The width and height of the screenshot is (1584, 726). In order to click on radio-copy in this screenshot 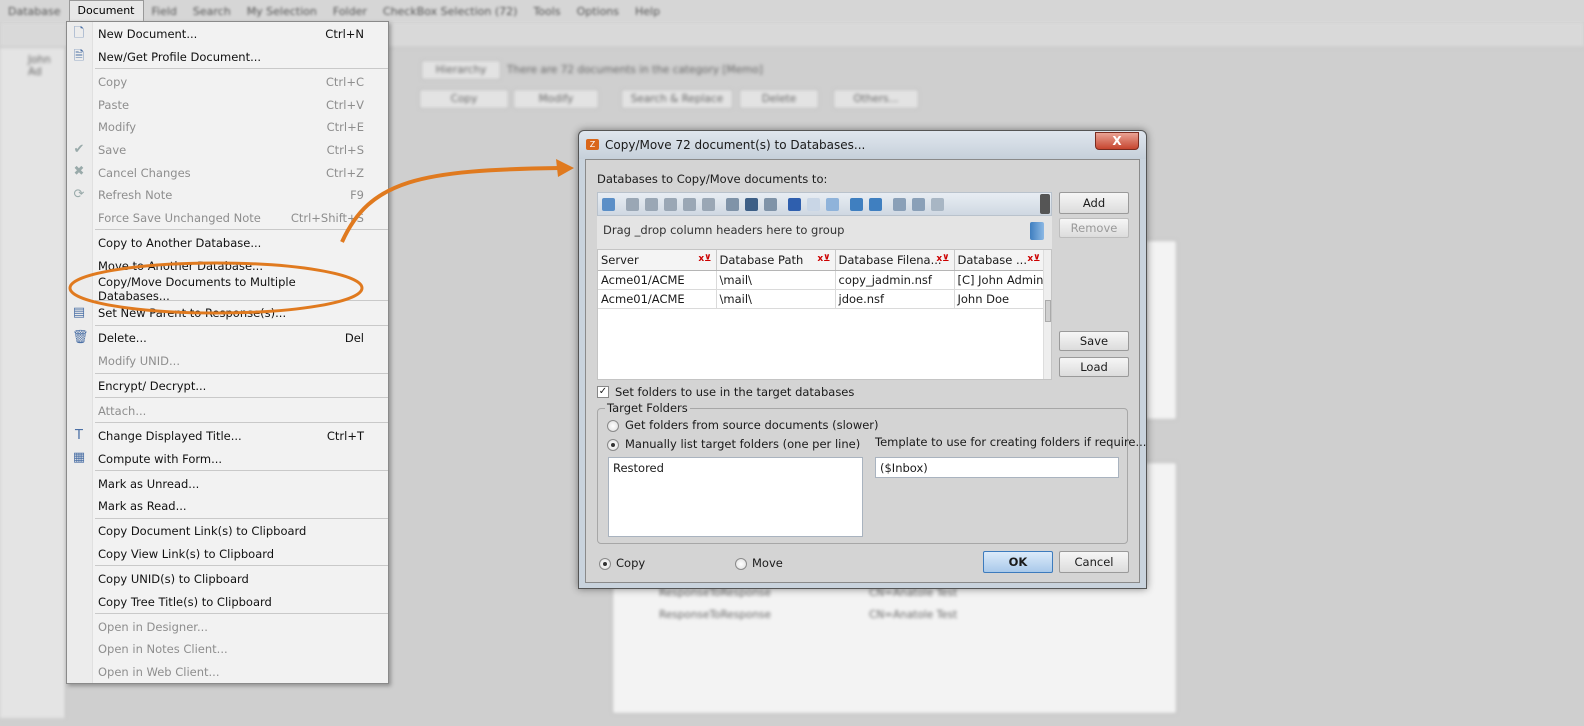, I will do `click(605, 564)`.